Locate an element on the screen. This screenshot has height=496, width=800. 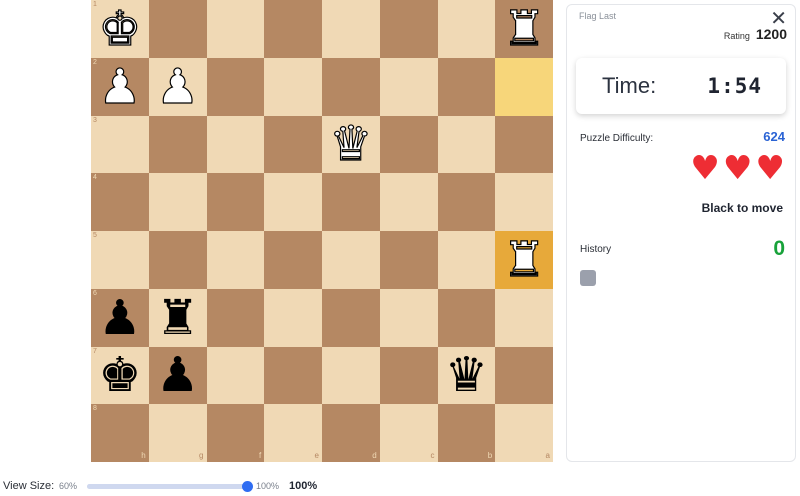
square-f4 is located at coordinates (235, 202).